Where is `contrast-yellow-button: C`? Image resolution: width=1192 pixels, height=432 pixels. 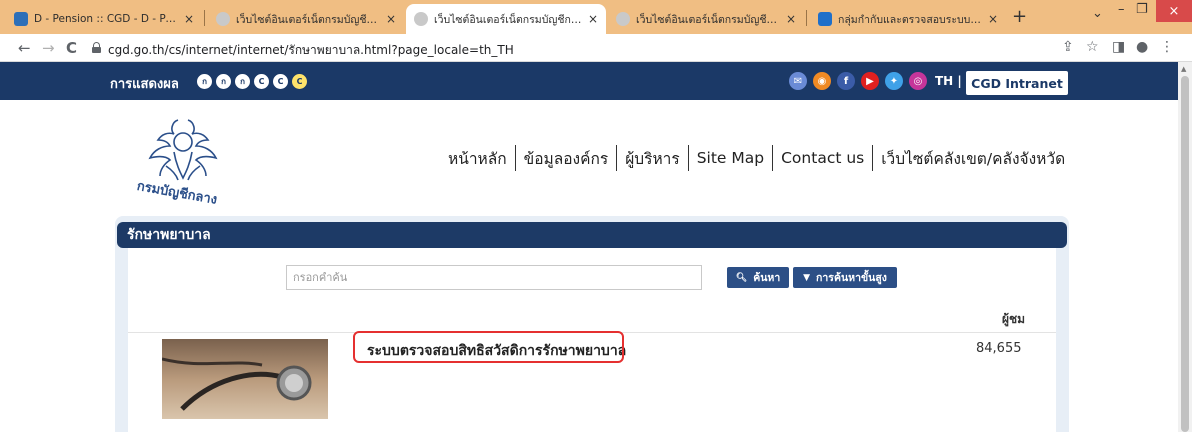
contrast-yellow-button: C is located at coordinates (299, 81).